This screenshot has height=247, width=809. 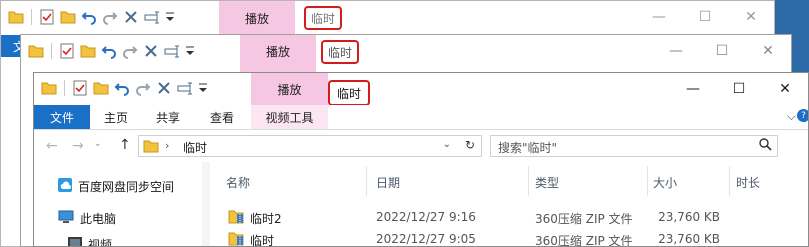 What do you see at coordinates (125, 145) in the screenshot?
I see `up-arrow-icon: ↑` at bounding box center [125, 145].